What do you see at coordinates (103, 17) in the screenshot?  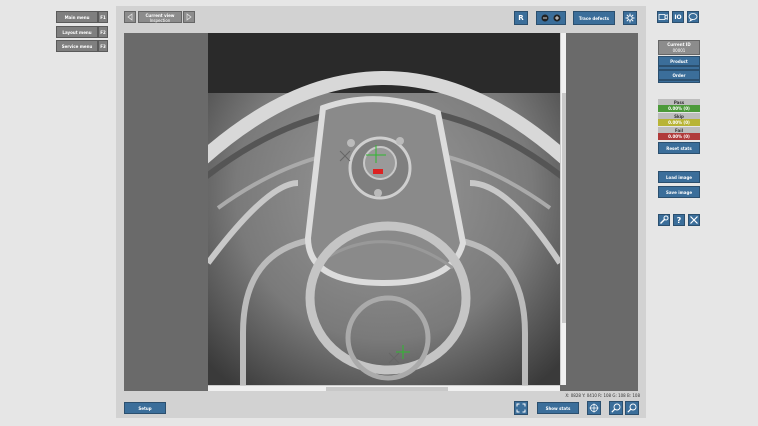 I see `main-menu-key: F1` at bounding box center [103, 17].